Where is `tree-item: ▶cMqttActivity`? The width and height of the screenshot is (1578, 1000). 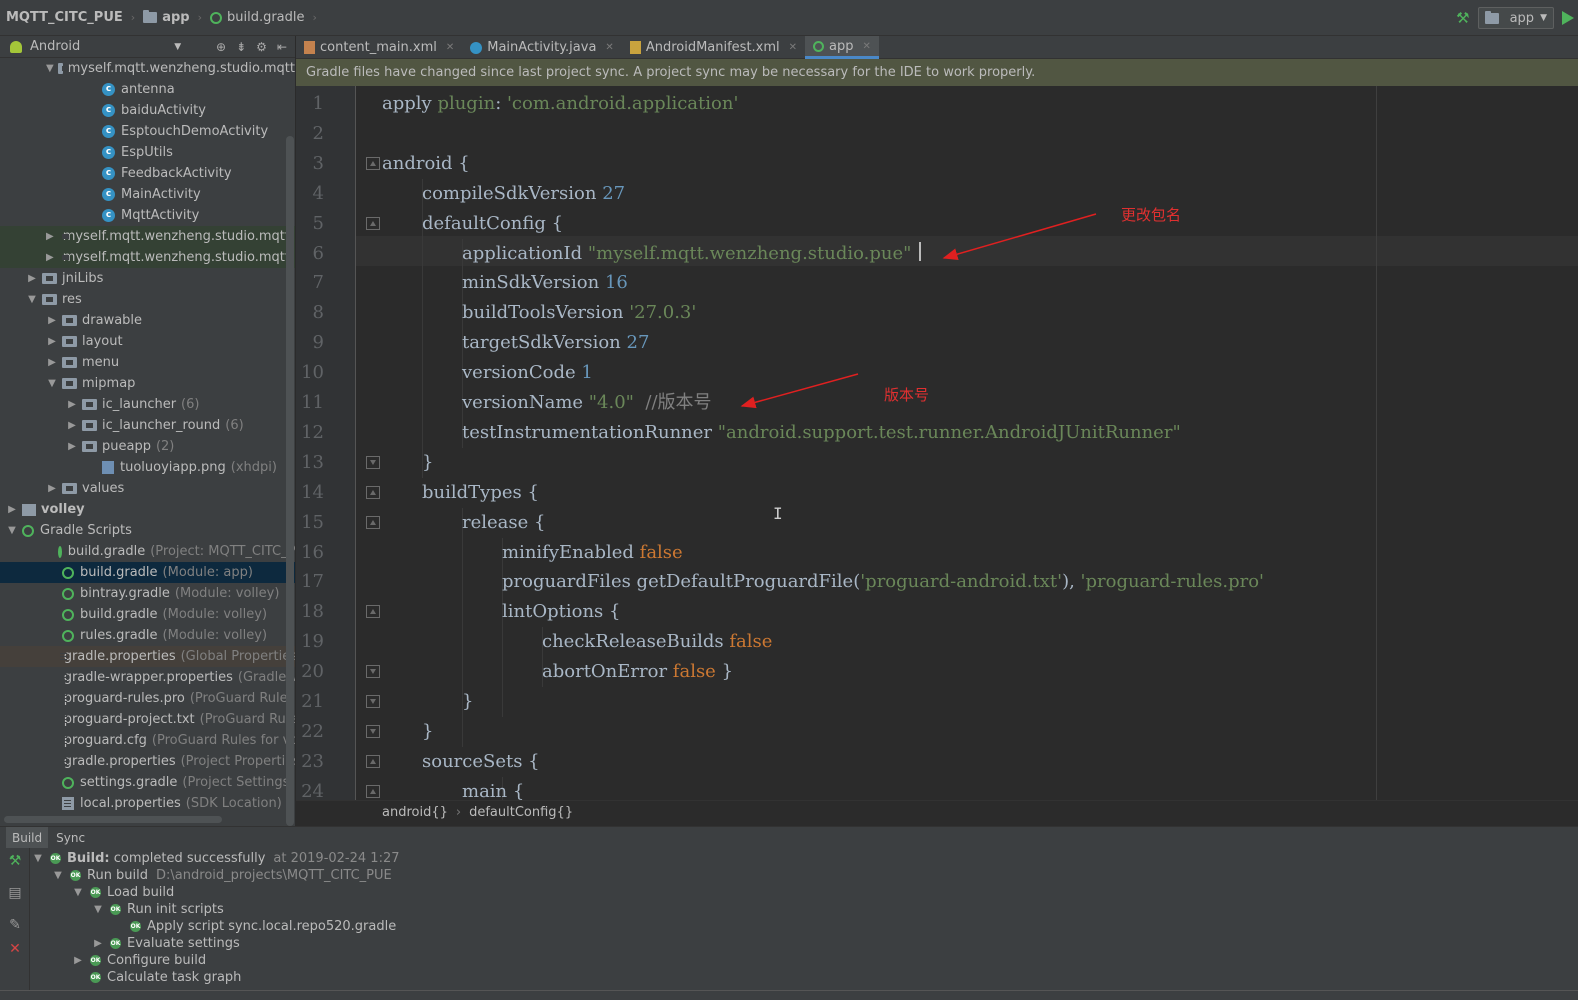 tree-item: ▶cMqttActivity is located at coordinates (147, 215).